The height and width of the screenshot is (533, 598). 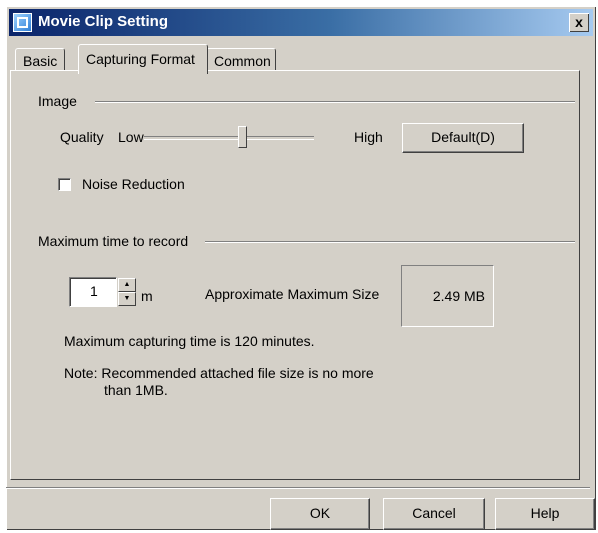 What do you see at coordinates (292, 294) in the screenshot?
I see `approx-size-label: Approximate Maximum Size` at bounding box center [292, 294].